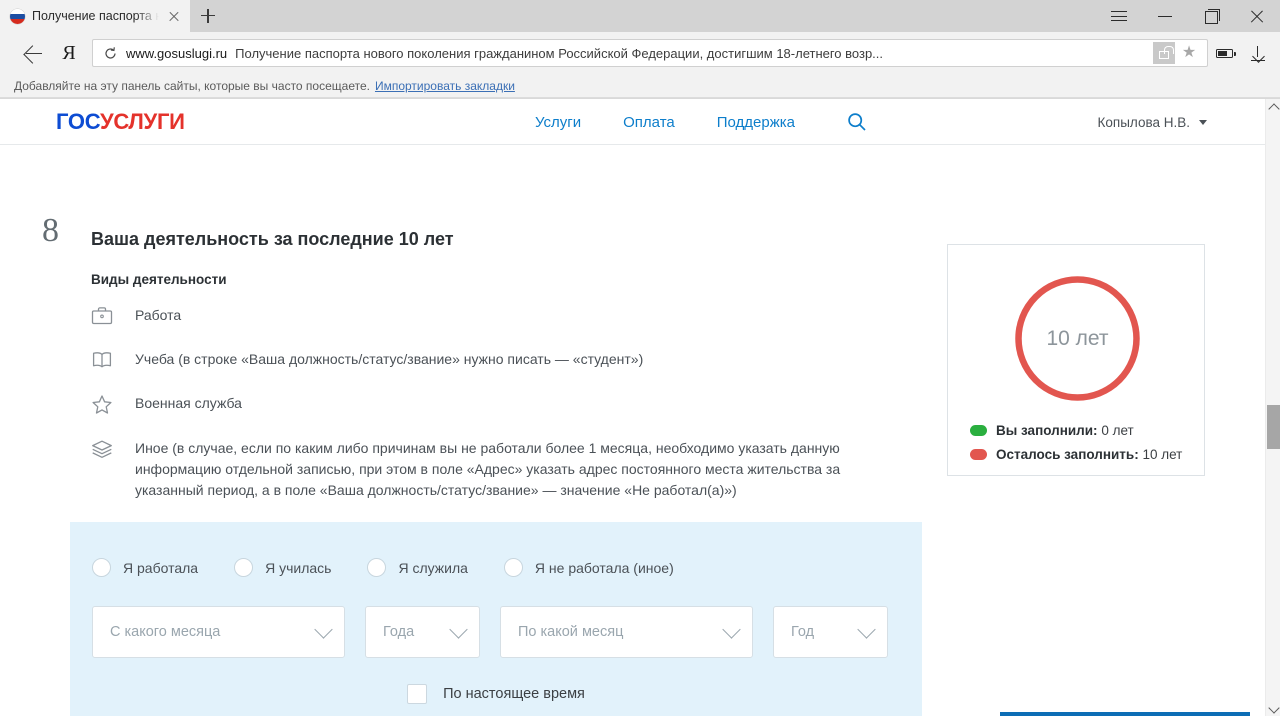 This screenshot has width=1280, height=716. Describe the element at coordinates (496, 681) in the screenshot. I see `present-time-checkbox-row: По настоящее время` at that location.